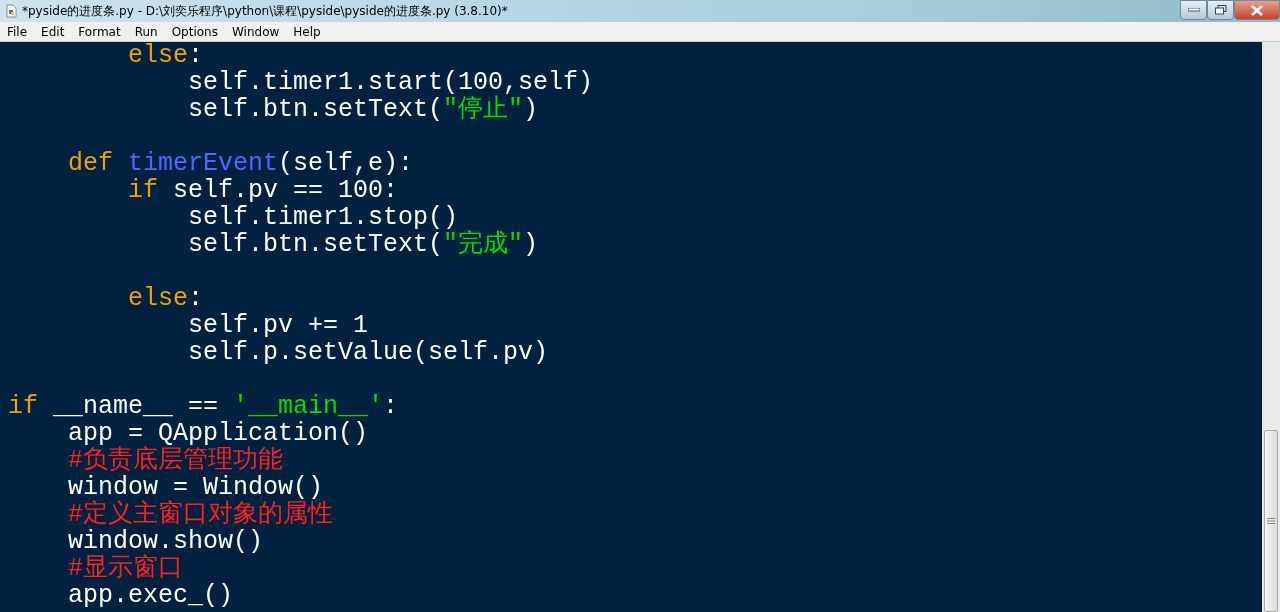  I want to click on menu-item: Format, so click(99, 31).